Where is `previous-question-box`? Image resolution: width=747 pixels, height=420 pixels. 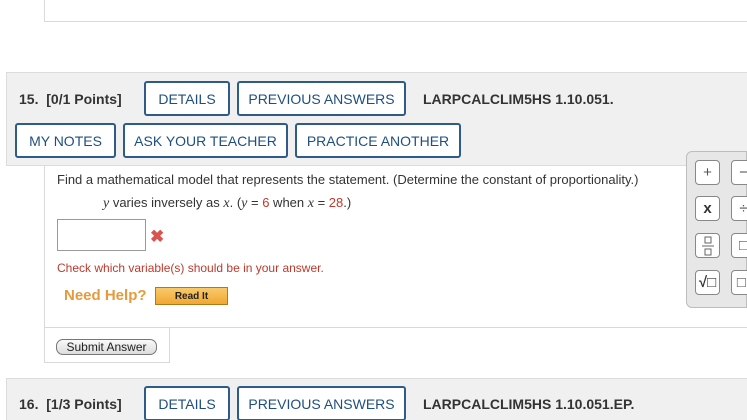
previous-question-box is located at coordinates (395, 11).